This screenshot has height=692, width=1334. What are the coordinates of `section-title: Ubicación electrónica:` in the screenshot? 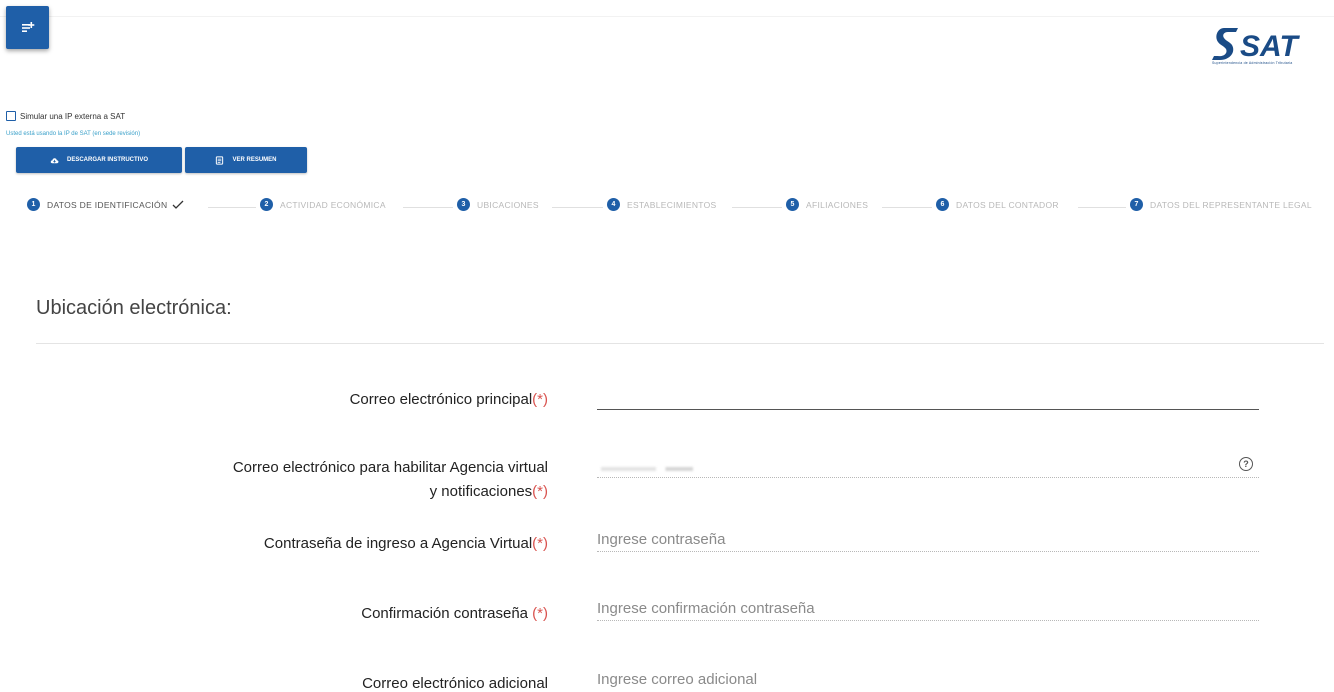 It's located at (134, 308).